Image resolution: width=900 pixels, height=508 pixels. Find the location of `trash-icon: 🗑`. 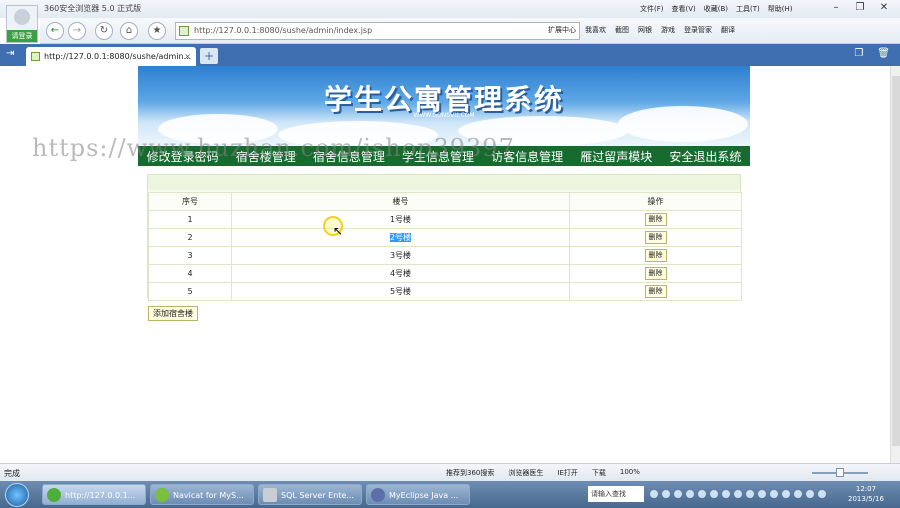

trash-icon: 🗑 is located at coordinates (883, 53).